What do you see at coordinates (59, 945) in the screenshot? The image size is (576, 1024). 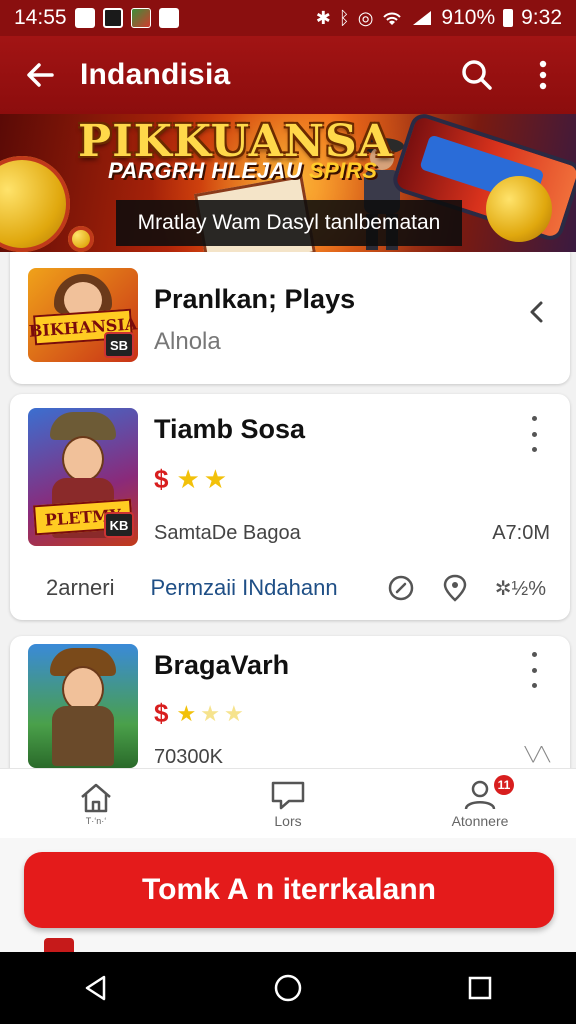 I see `cta-peek` at bounding box center [59, 945].